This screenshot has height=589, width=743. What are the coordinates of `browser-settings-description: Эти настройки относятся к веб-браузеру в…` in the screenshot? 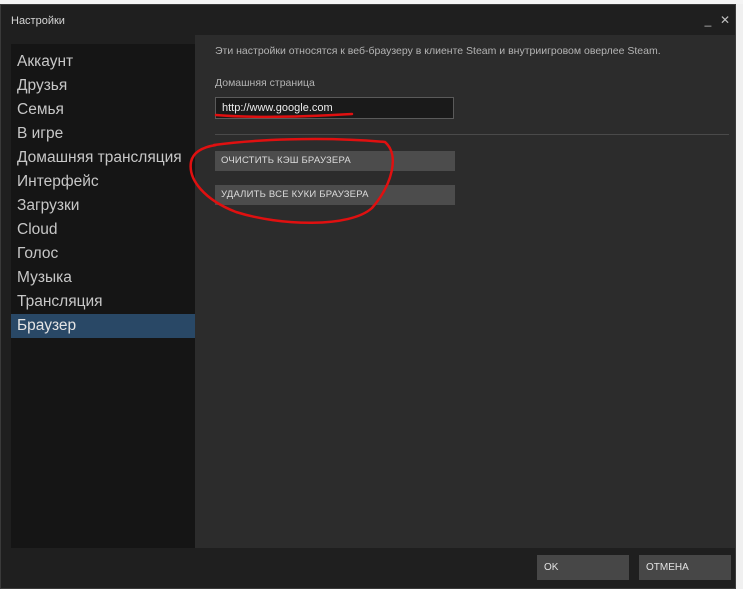 It's located at (438, 51).